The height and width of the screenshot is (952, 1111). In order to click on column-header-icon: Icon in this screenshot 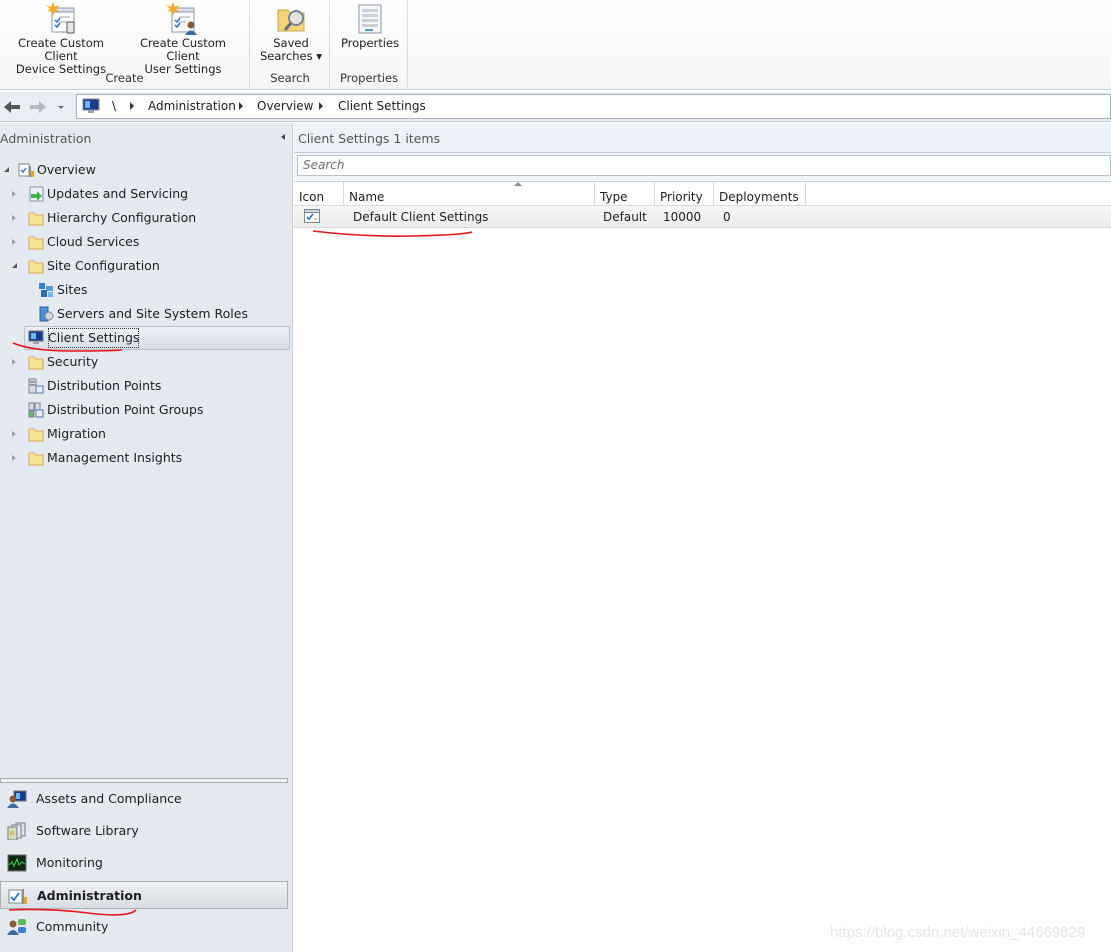, I will do `click(319, 194)`.